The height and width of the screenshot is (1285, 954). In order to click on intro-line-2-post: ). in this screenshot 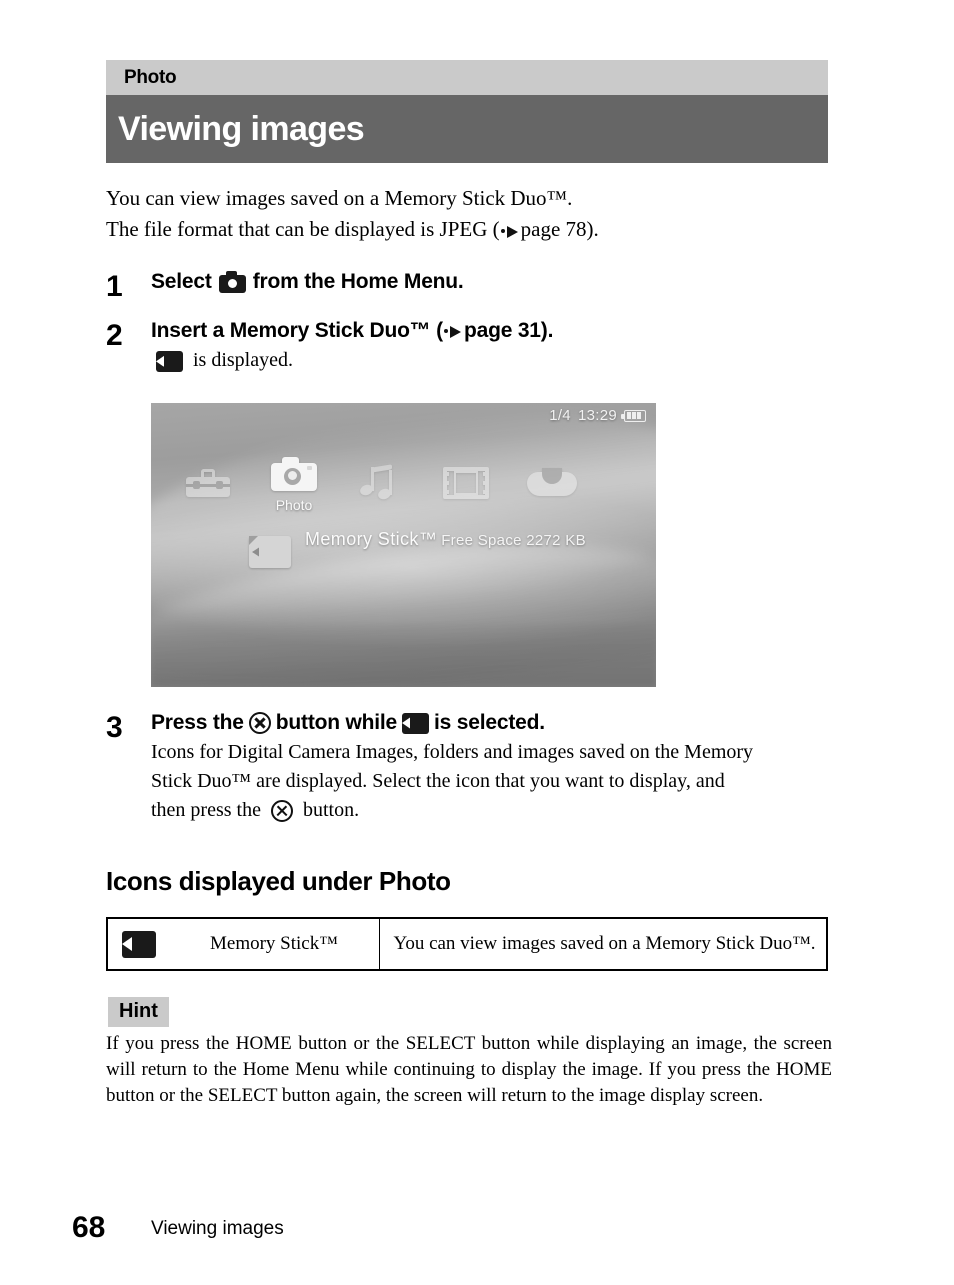, I will do `click(592, 229)`.